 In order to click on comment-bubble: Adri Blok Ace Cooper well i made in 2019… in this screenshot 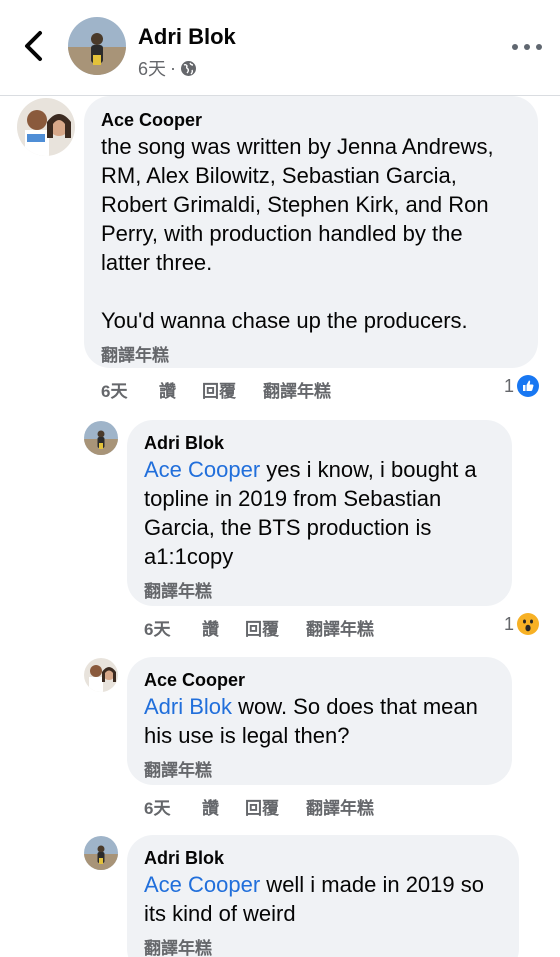, I will do `click(323, 896)`.